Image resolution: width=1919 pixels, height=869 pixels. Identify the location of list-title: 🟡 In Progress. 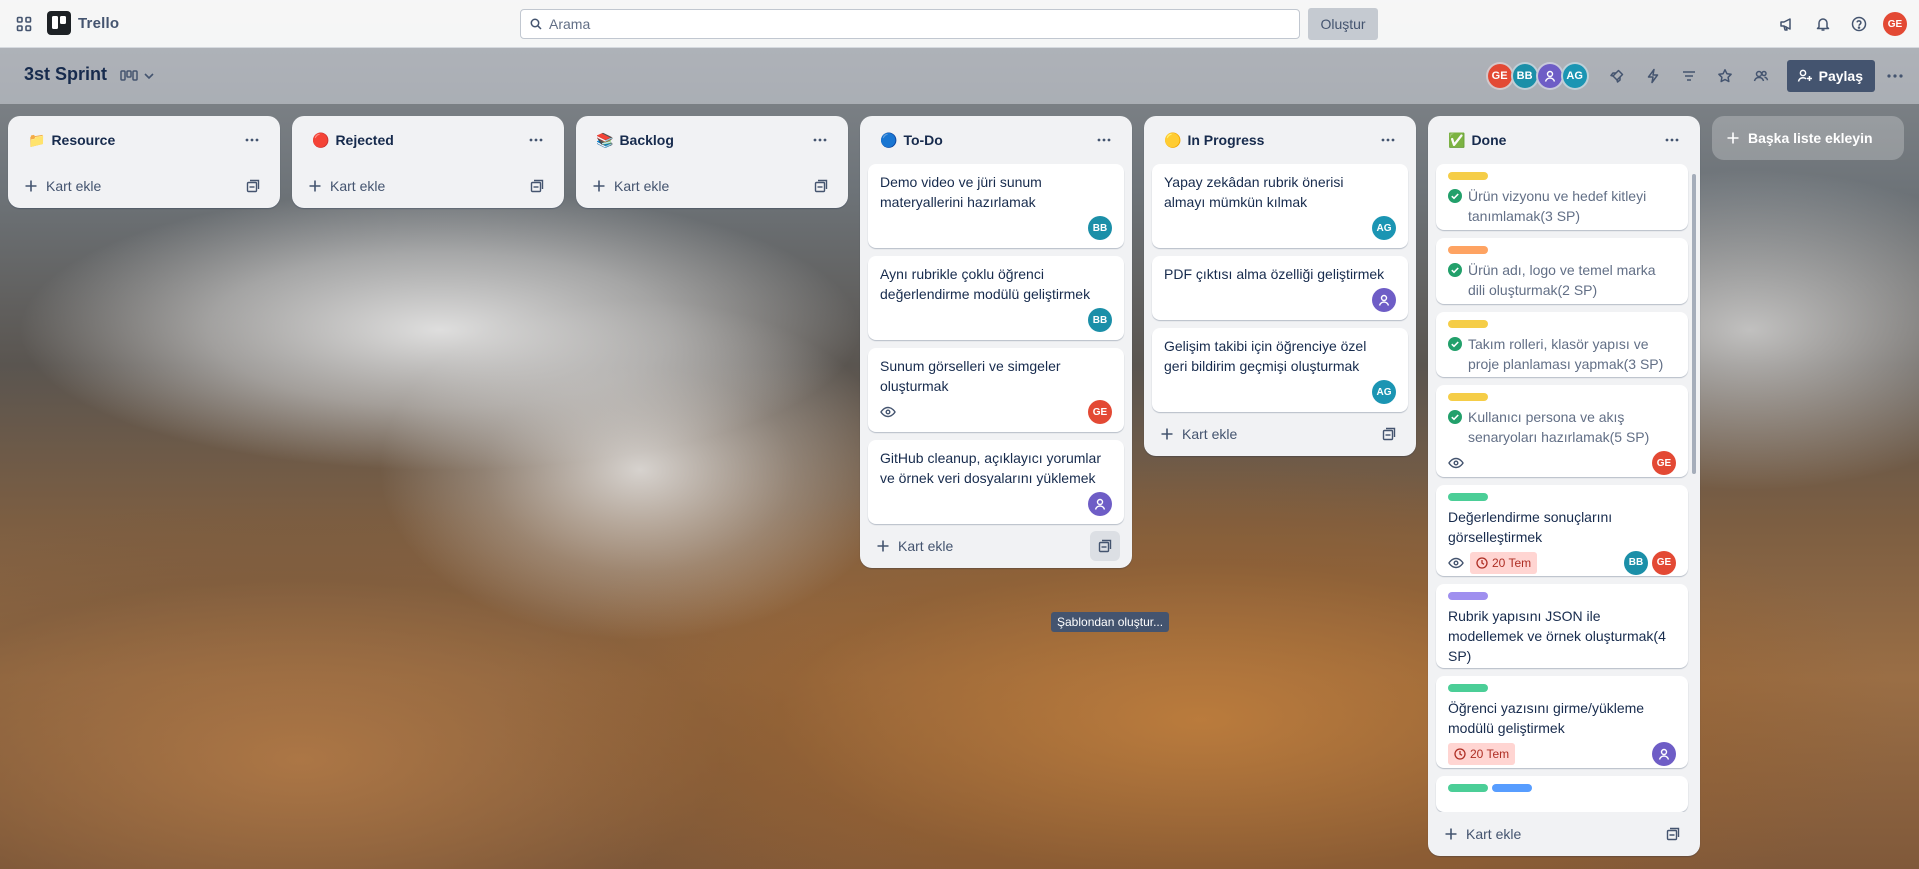
(1268, 140).